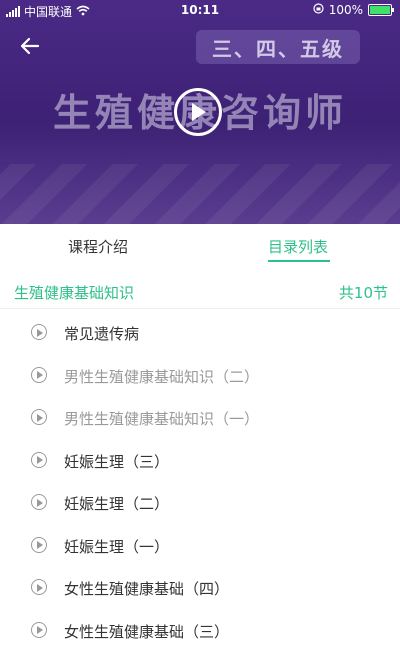 Image resolution: width=400 pixels, height=658 pixels. What do you see at coordinates (117, 461) in the screenshot?
I see `lesson-title: 妊娠生理（三）` at bounding box center [117, 461].